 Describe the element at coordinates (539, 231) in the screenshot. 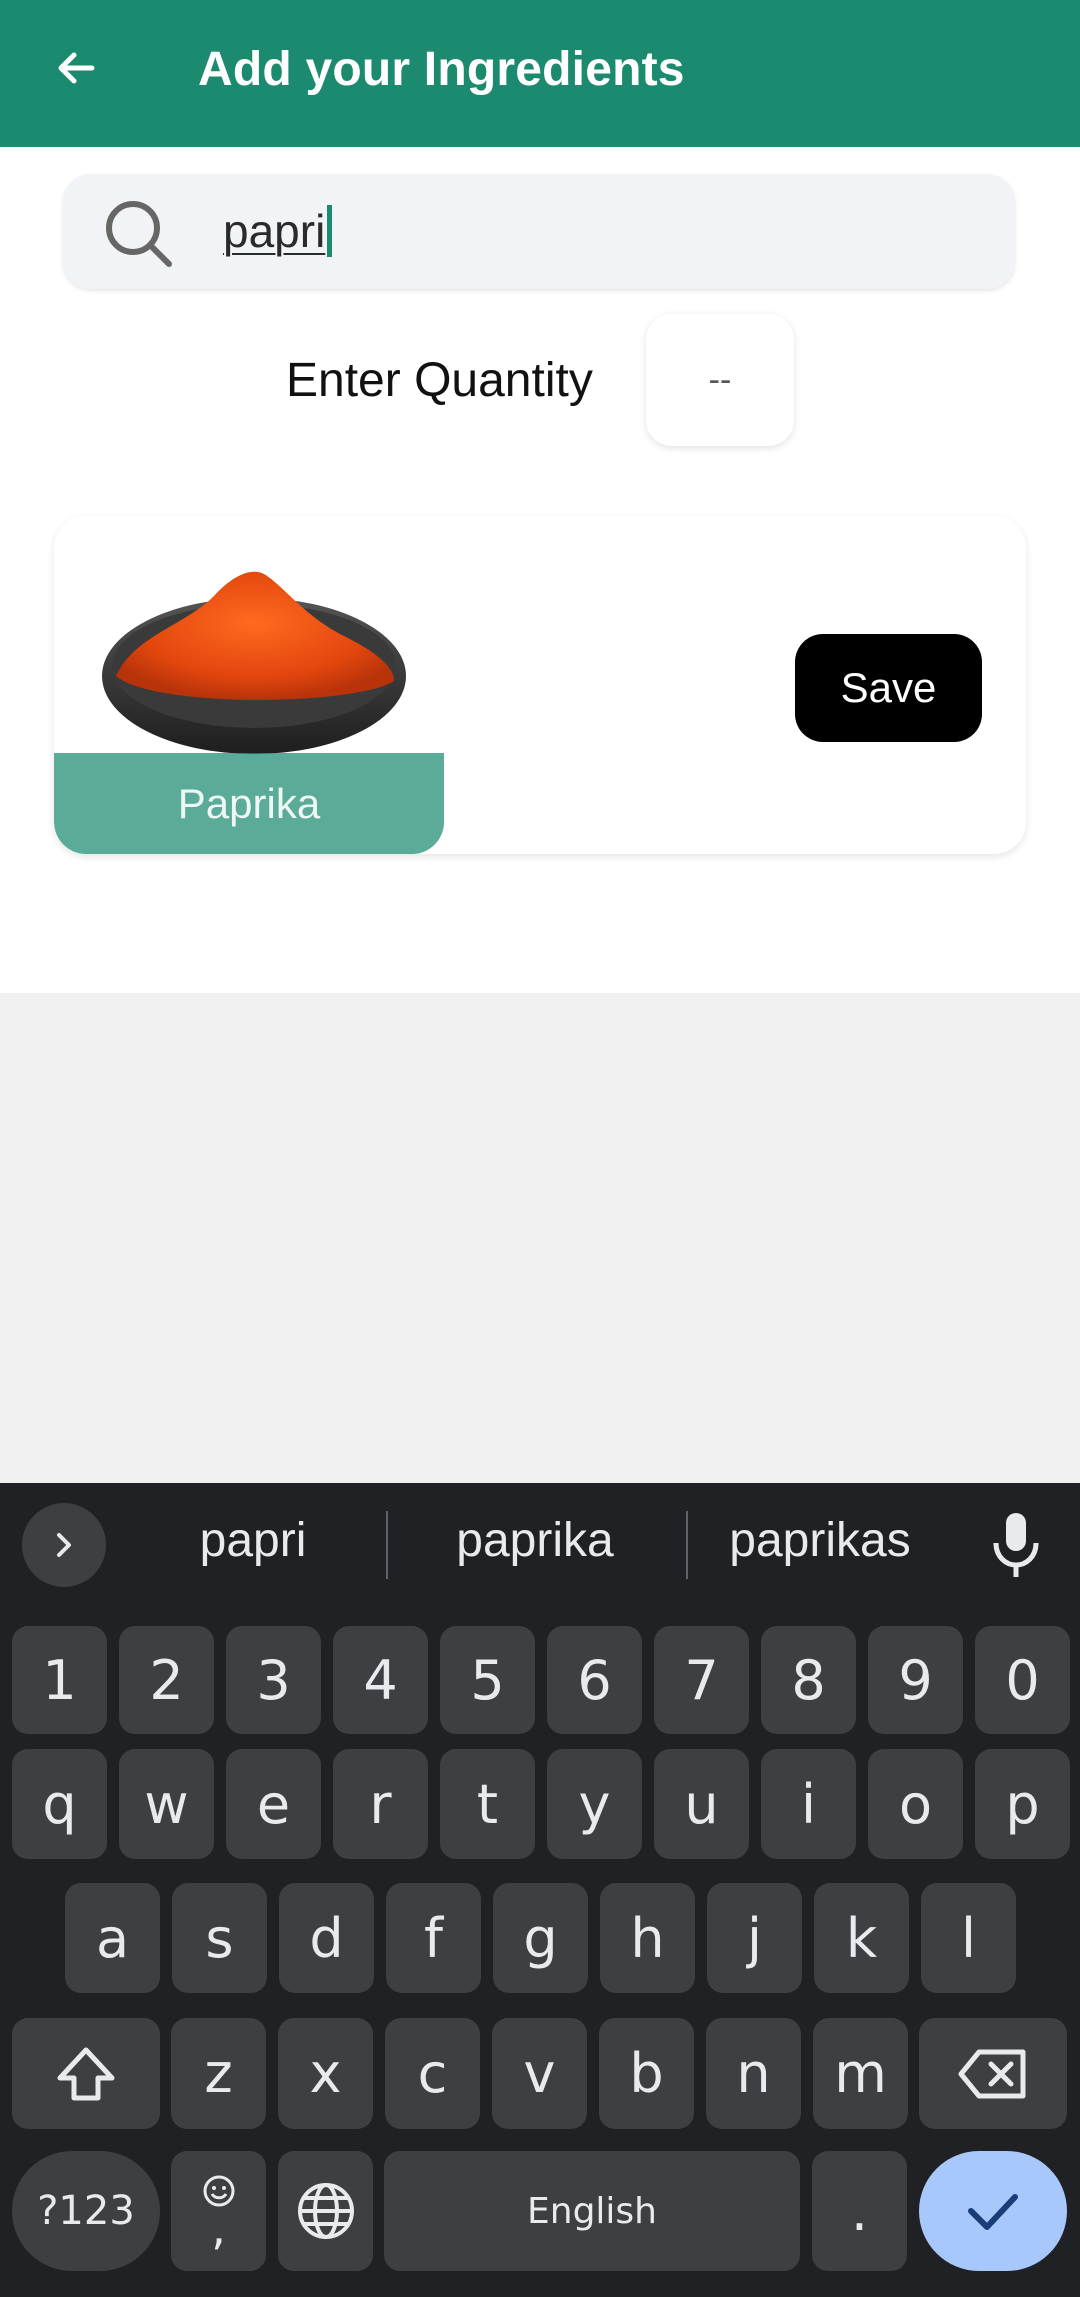

I see `search-input: papri` at that location.